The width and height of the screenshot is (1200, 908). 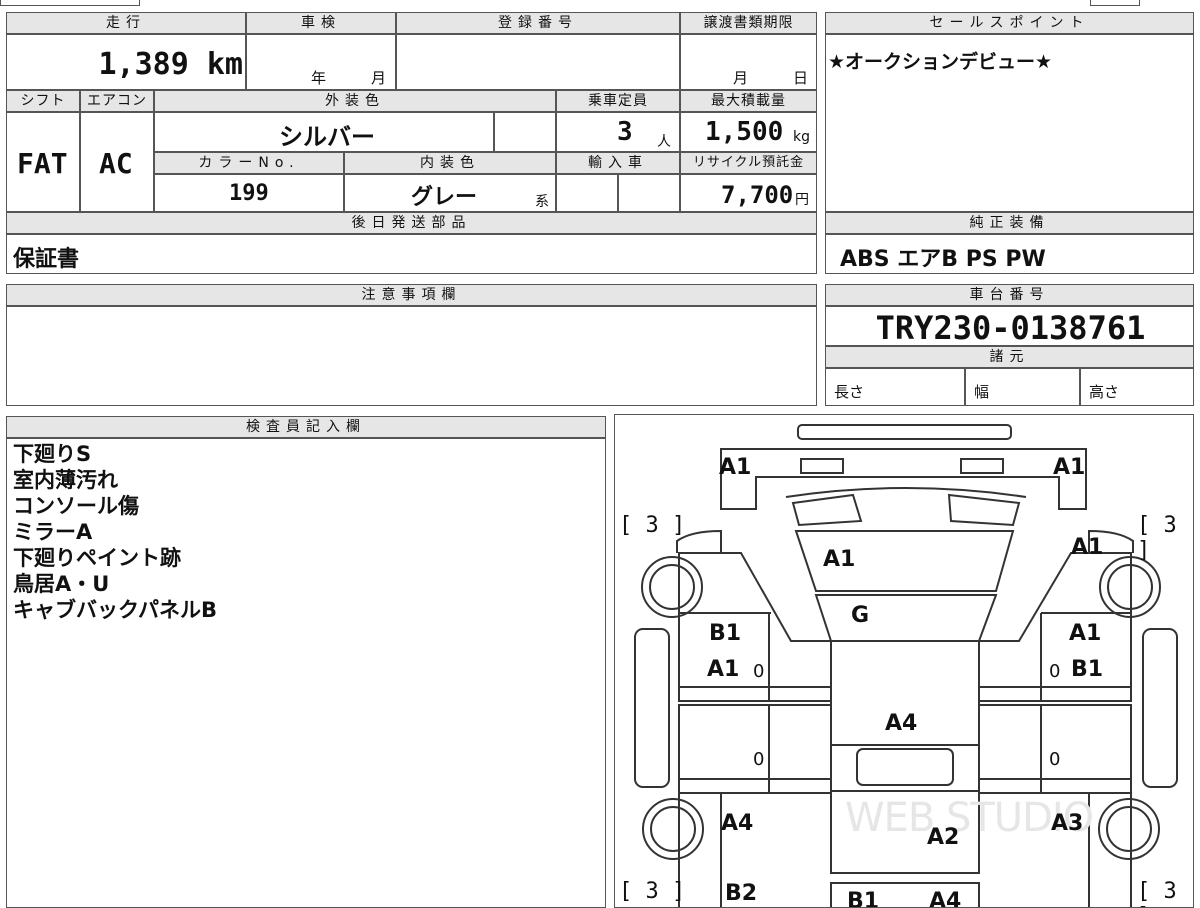 I want to click on max-load-unit: kg, so click(x=801, y=137).